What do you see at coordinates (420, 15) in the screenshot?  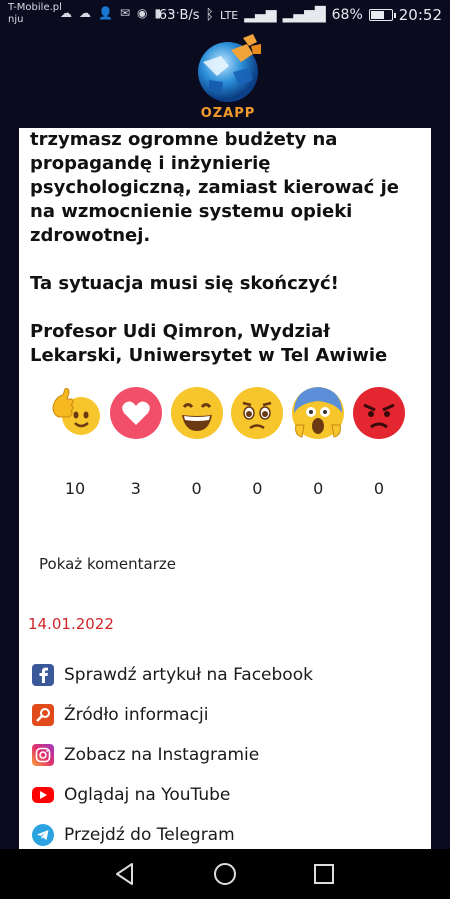 I see `clock: 20:52` at bounding box center [420, 15].